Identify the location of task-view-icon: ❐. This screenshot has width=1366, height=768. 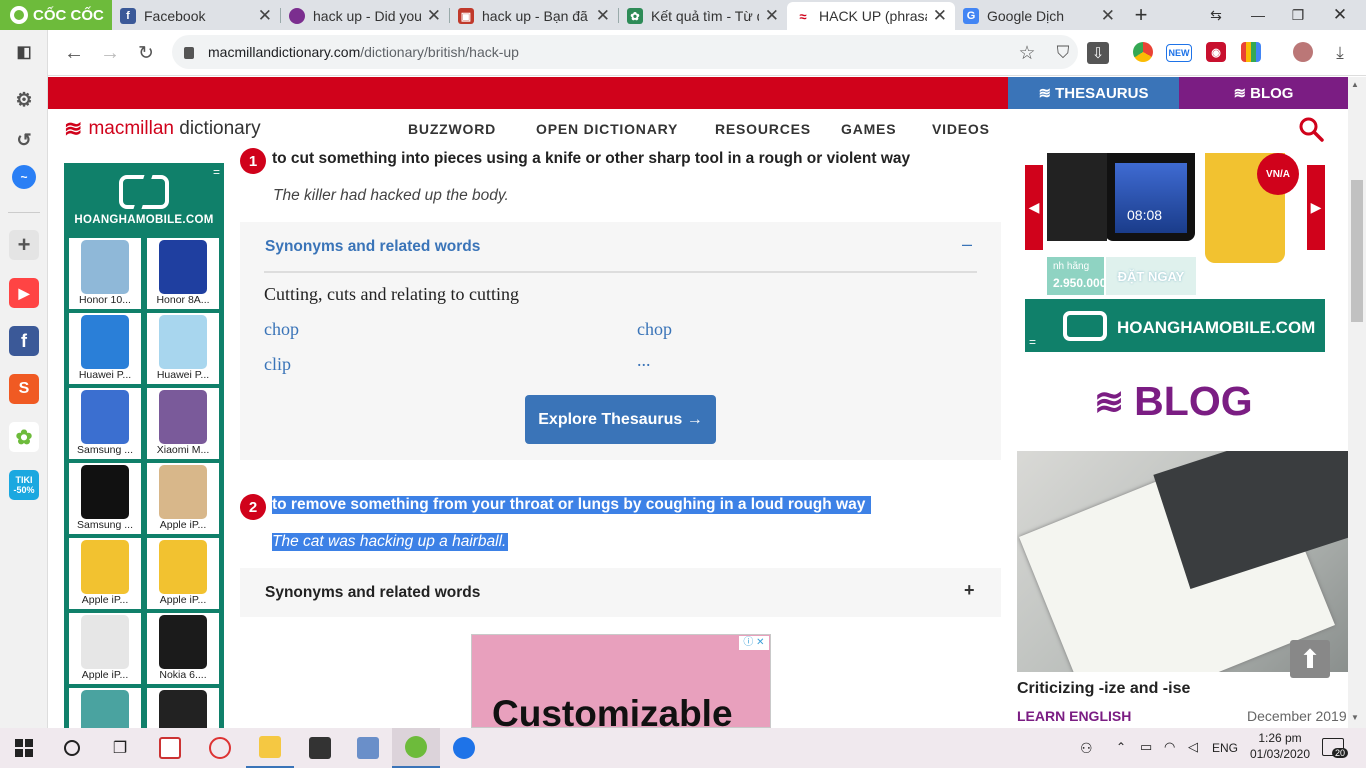
(120, 748).